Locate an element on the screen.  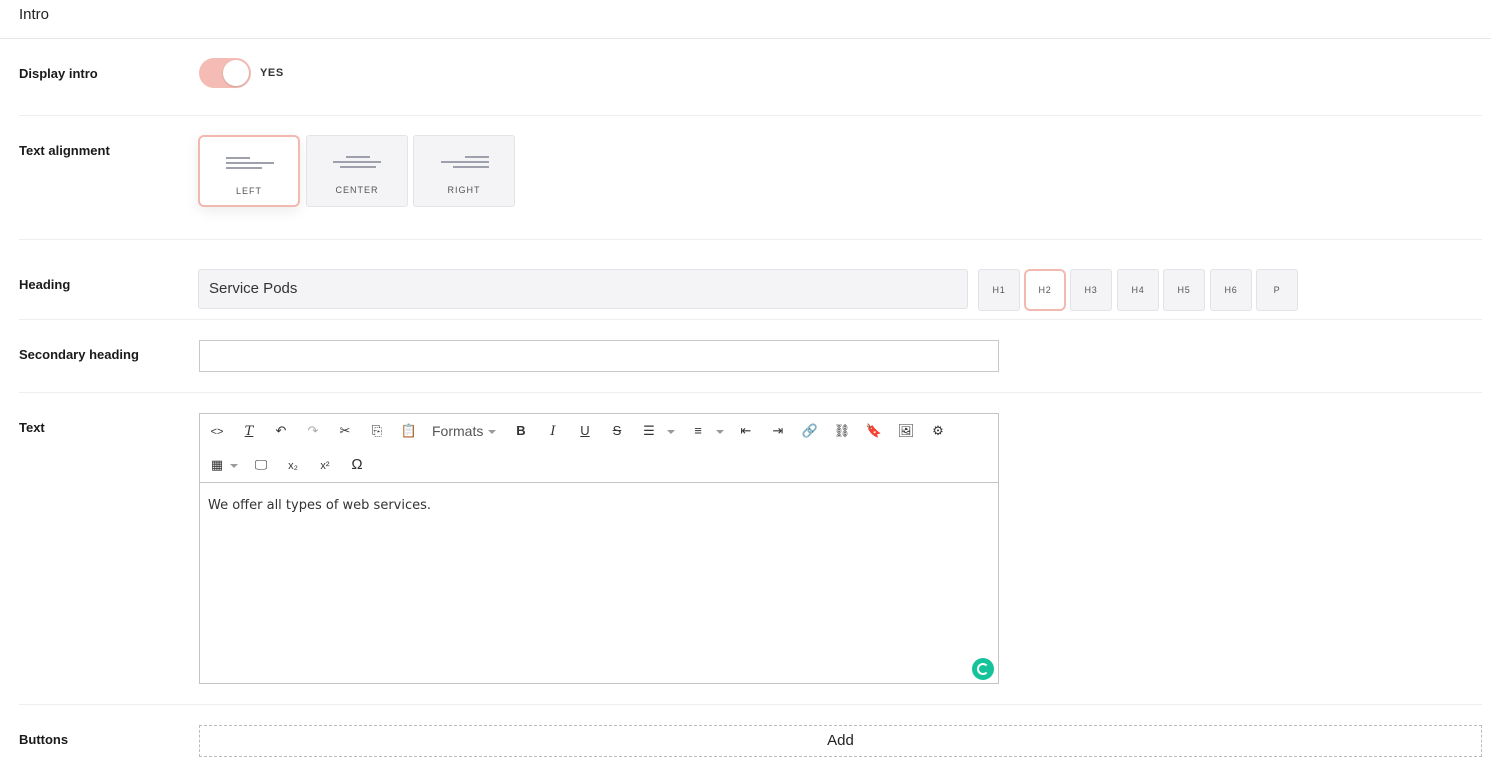
undo-icon: ↶ is located at coordinates (281, 431).